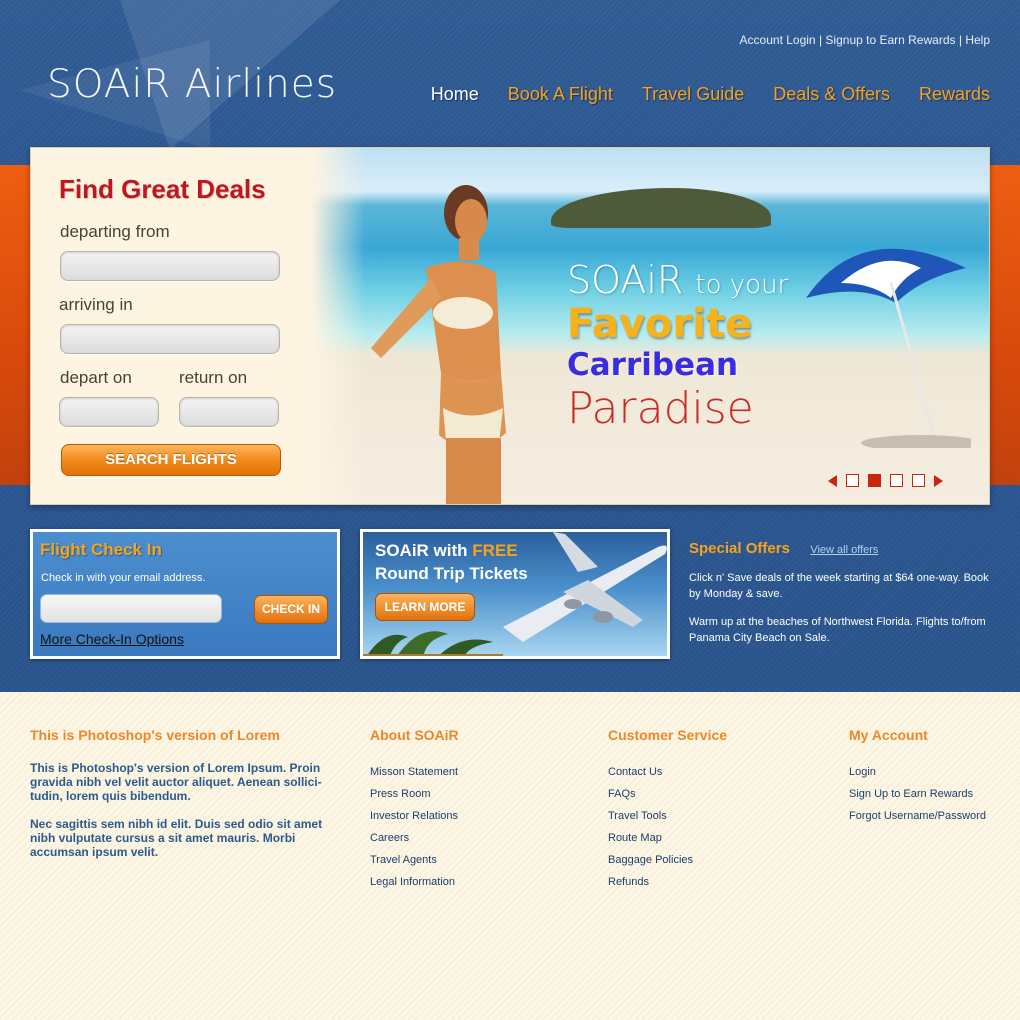 The width and height of the screenshot is (1020, 1020). Describe the element at coordinates (778, 40) in the screenshot. I see `account-login-link: Account Login` at that location.